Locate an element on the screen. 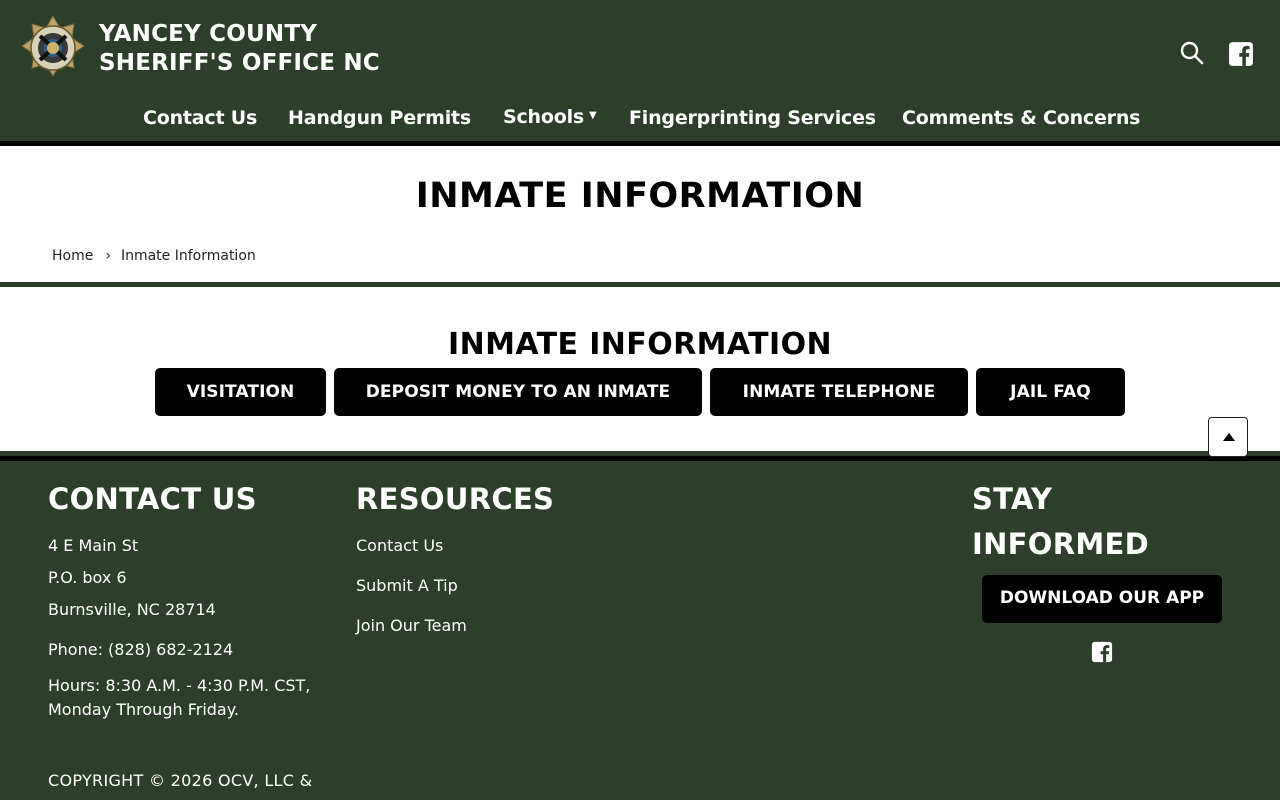 This screenshot has height=800, width=1280. deposit-money-button: DEPOSIT MONEY TO AN INMATE is located at coordinates (518, 392).